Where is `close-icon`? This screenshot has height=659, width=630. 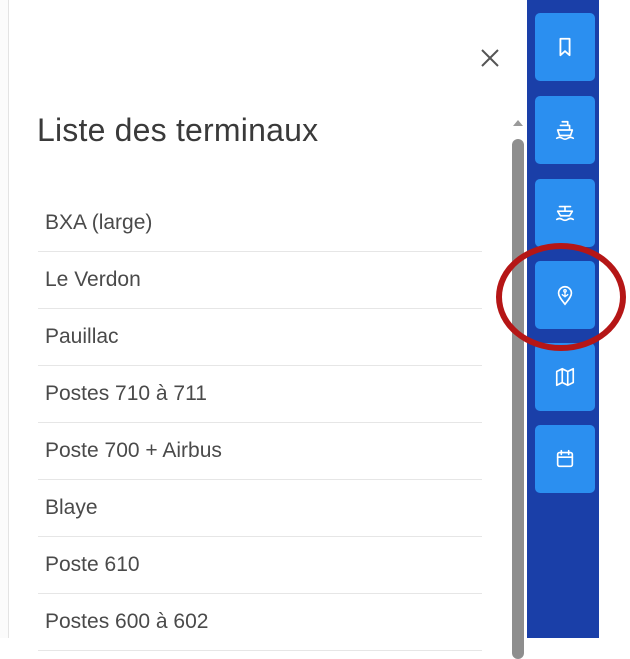 close-icon is located at coordinates (490, 58).